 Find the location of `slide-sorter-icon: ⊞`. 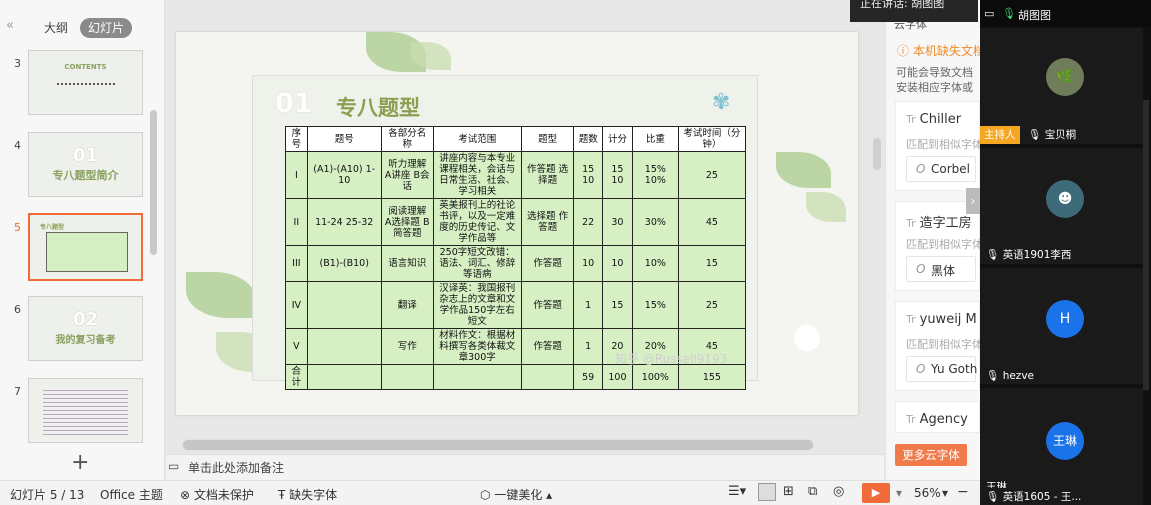

slide-sorter-icon: ⊞ is located at coordinates (788, 491).